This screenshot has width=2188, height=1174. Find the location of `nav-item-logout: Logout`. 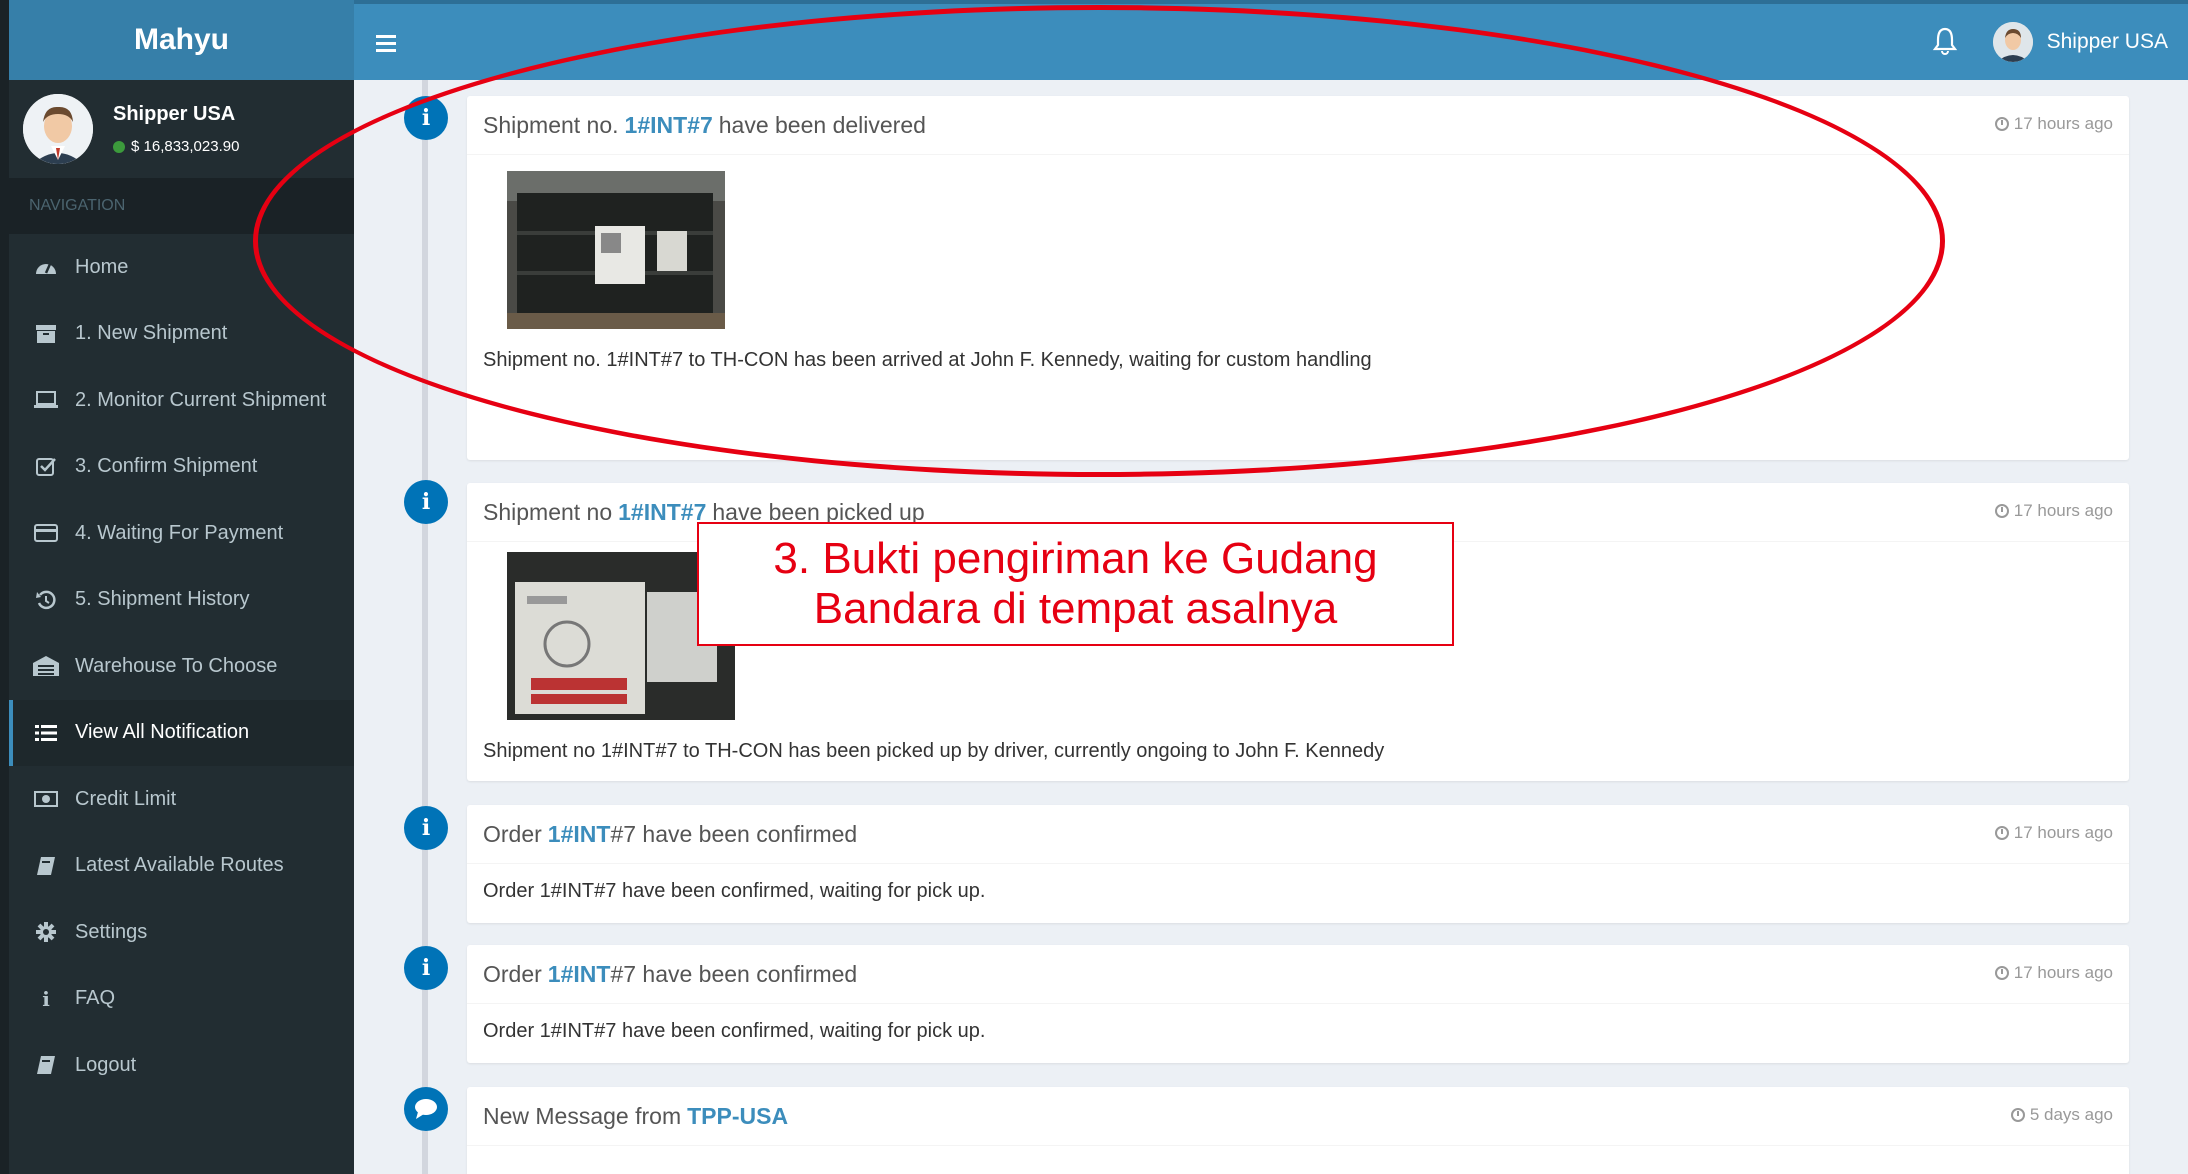

nav-item-logout: Logout is located at coordinates (181, 1065).